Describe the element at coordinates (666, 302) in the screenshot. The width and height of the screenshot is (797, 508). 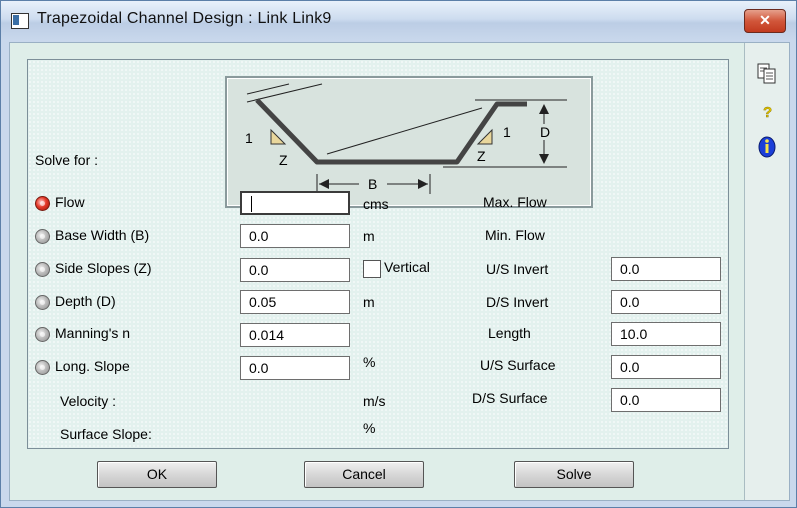
I see `ds-invert-input: 0.0` at that location.